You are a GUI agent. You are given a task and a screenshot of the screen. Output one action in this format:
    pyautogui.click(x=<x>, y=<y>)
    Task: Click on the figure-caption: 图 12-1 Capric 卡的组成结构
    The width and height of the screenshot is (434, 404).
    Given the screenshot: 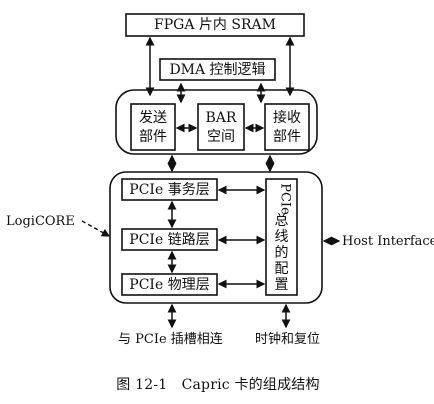 What is the action you would take?
    pyautogui.click(x=217, y=385)
    